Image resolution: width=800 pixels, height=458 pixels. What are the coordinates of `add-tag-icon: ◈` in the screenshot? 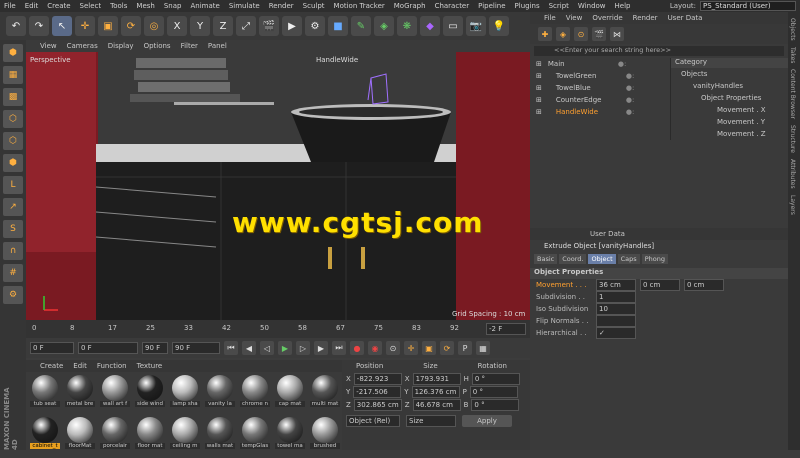 It's located at (563, 34).